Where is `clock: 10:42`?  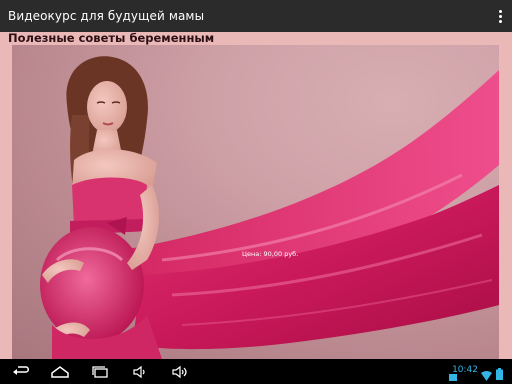 clock: 10:42 is located at coordinates (465, 370).